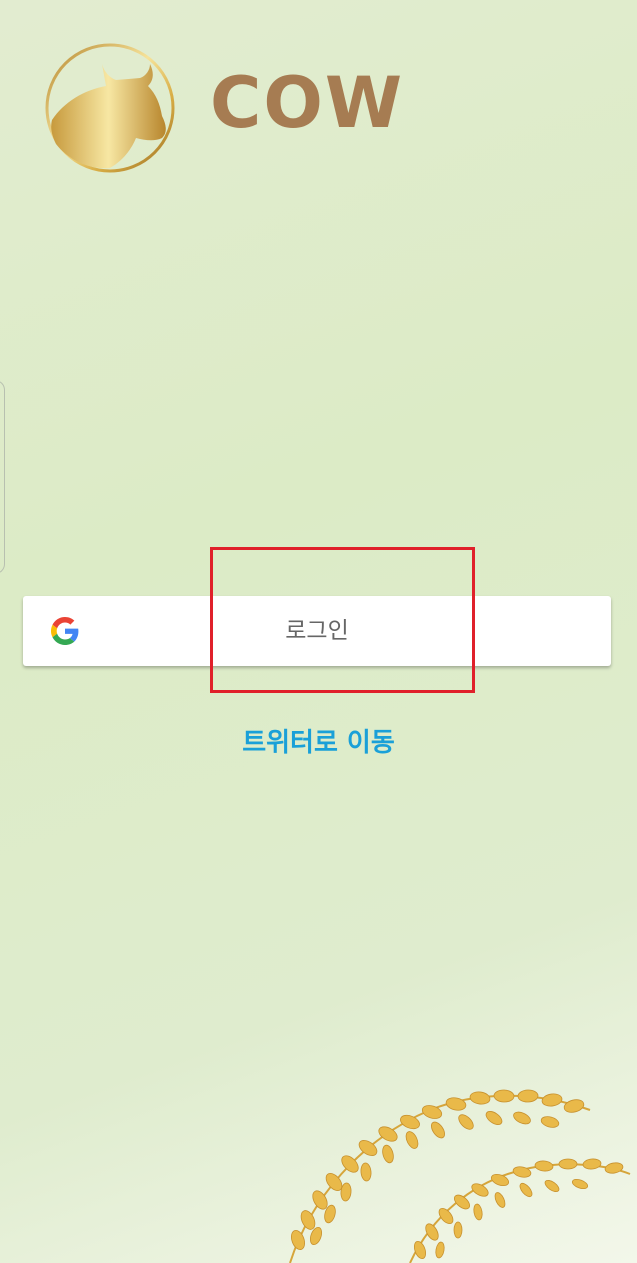 The height and width of the screenshot is (1263, 637). What do you see at coordinates (318, 740) in the screenshot?
I see `twitter-link: 트위터로 이동` at bounding box center [318, 740].